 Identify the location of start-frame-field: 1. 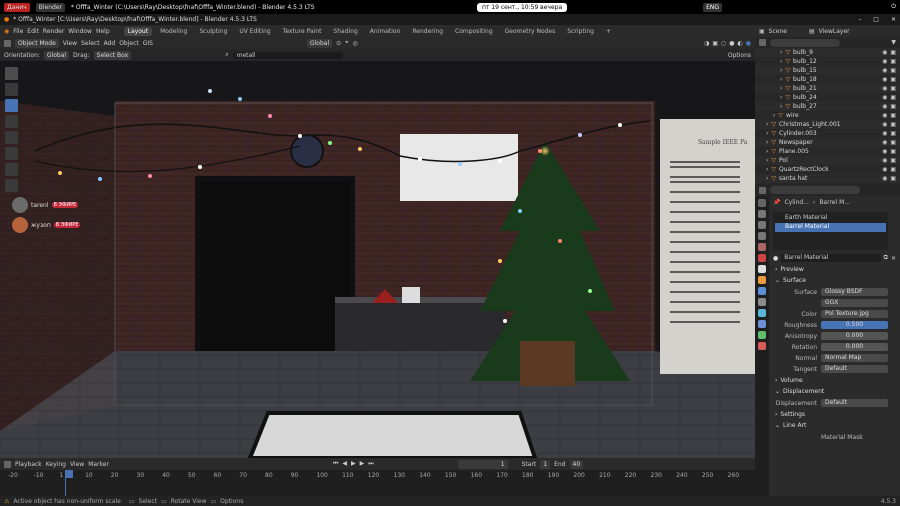
(545, 464).